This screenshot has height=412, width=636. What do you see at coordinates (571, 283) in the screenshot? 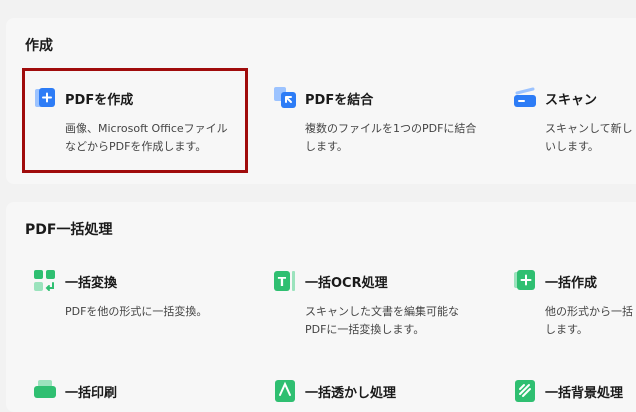
I see `card-title: 一括作成` at bounding box center [571, 283].